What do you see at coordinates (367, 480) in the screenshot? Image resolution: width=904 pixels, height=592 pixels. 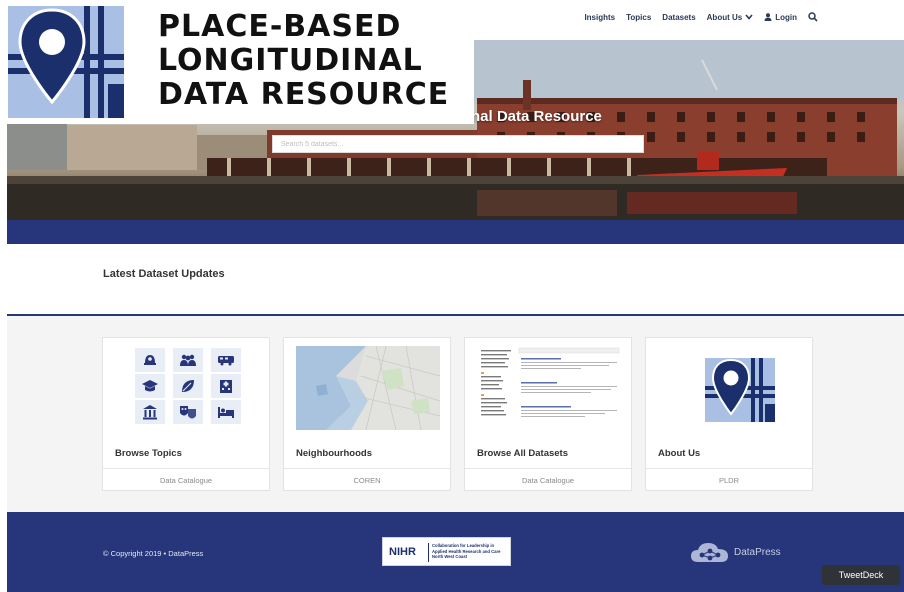 I see `card-subtitle: COREN` at bounding box center [367, 480].